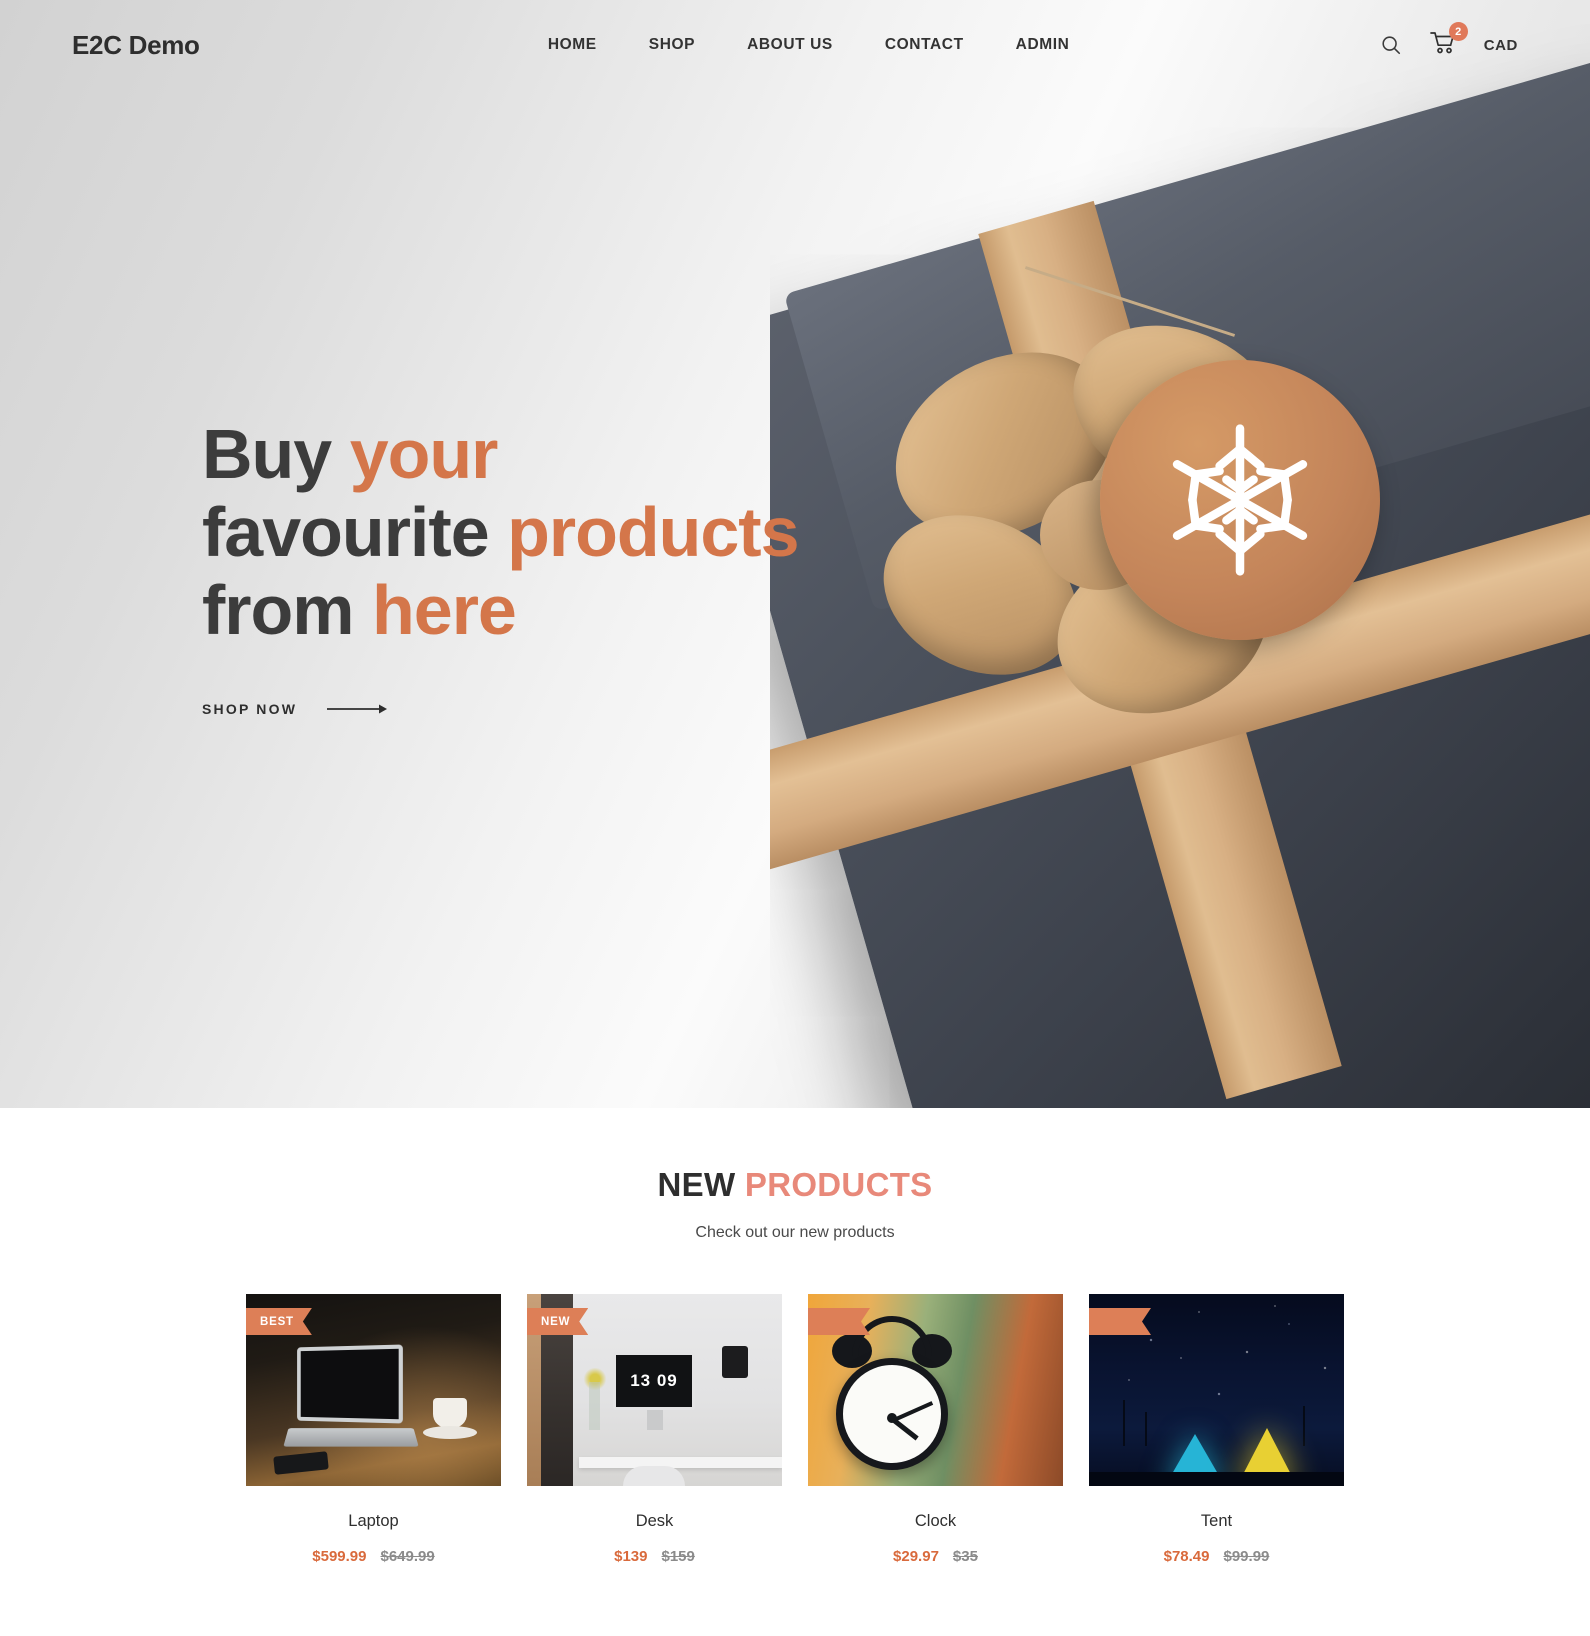  I want to click on hero-line1-dark: Buy, so click(276, 454).